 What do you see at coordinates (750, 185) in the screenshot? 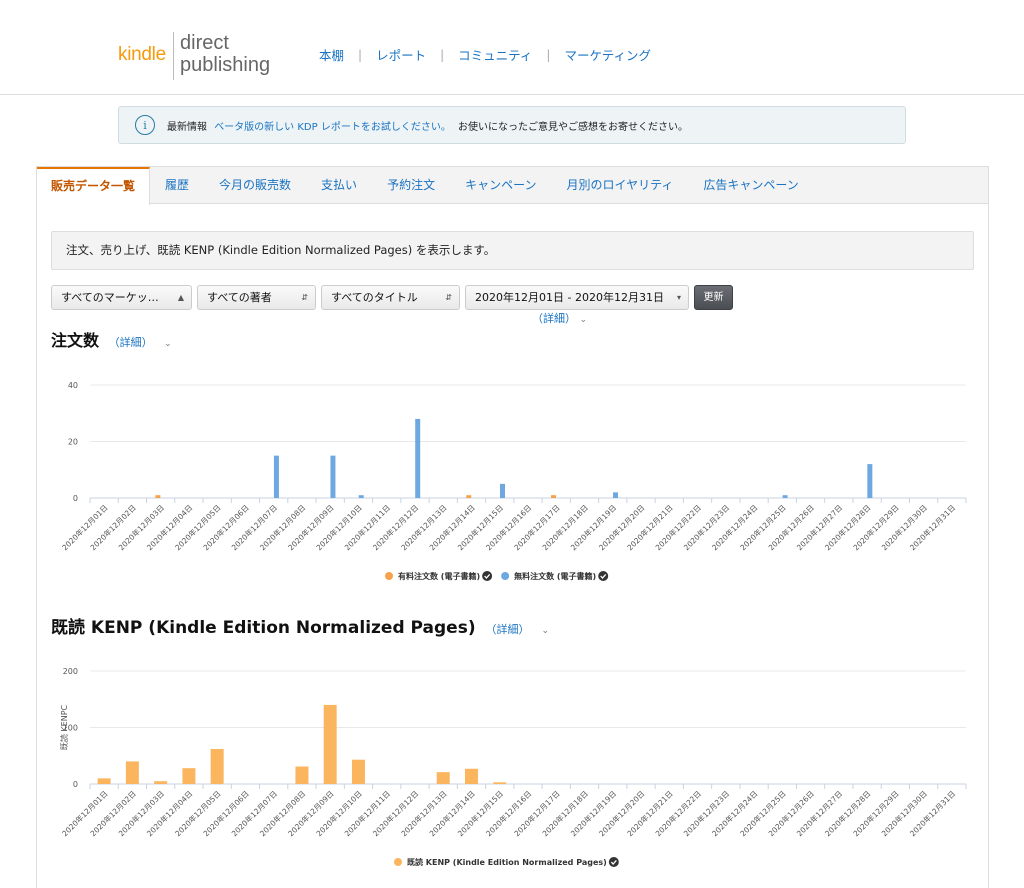
I see `tab-ad-campaigns: 広告キャンペーン` at bounding box center [750, 185].